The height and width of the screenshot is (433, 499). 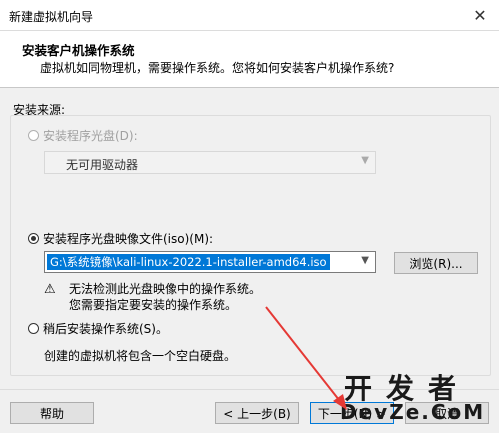 I want to click on page-subtitle: 虚拟机如同物理机，需要操作系统。您将如何安装客户机操作系统?, so click(x=217, y=68).